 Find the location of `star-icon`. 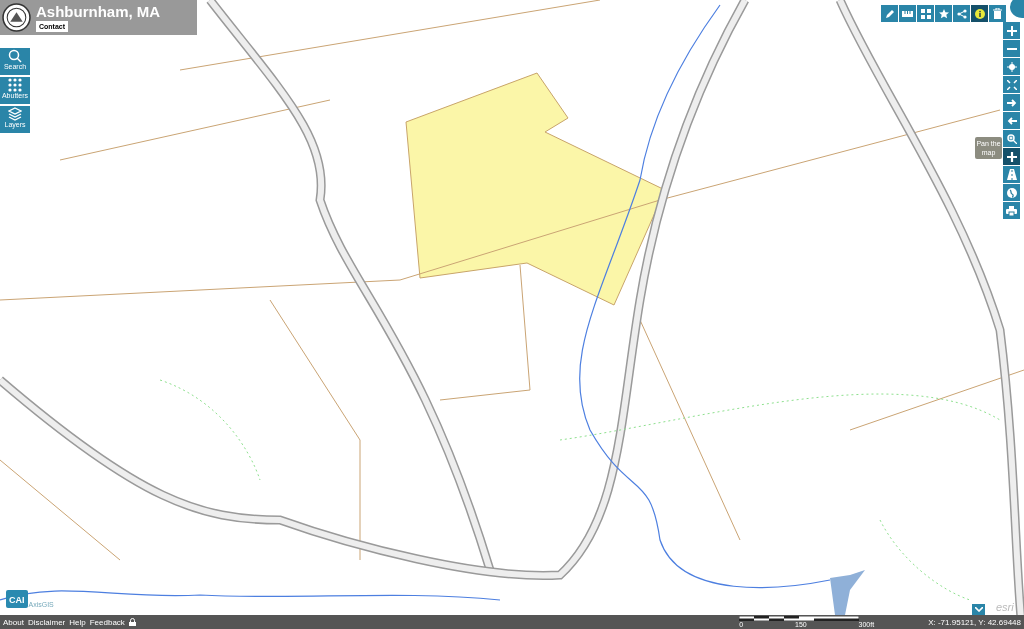

star-icon is located at coordinates (943, 13).